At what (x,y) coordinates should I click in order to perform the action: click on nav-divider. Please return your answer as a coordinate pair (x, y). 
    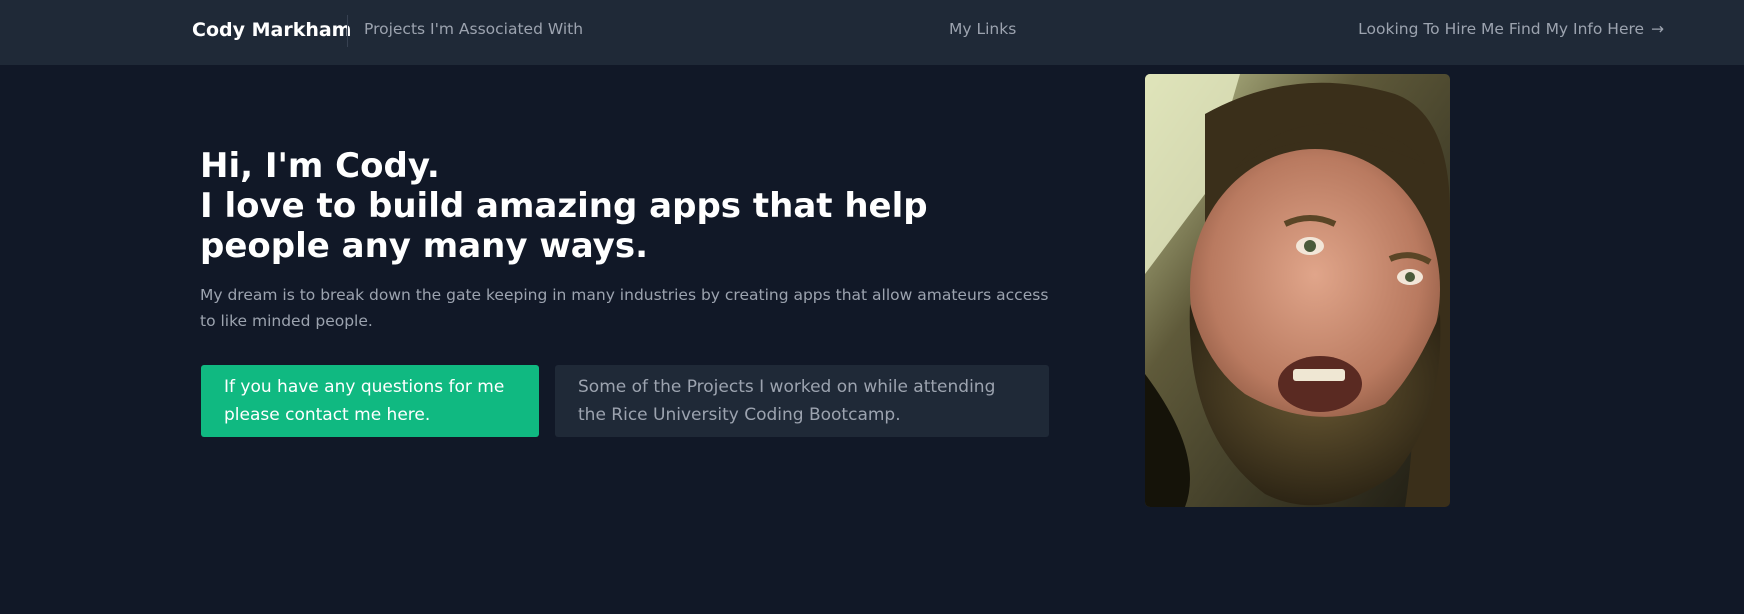
    Looking at the image, I should click on (347, 31).